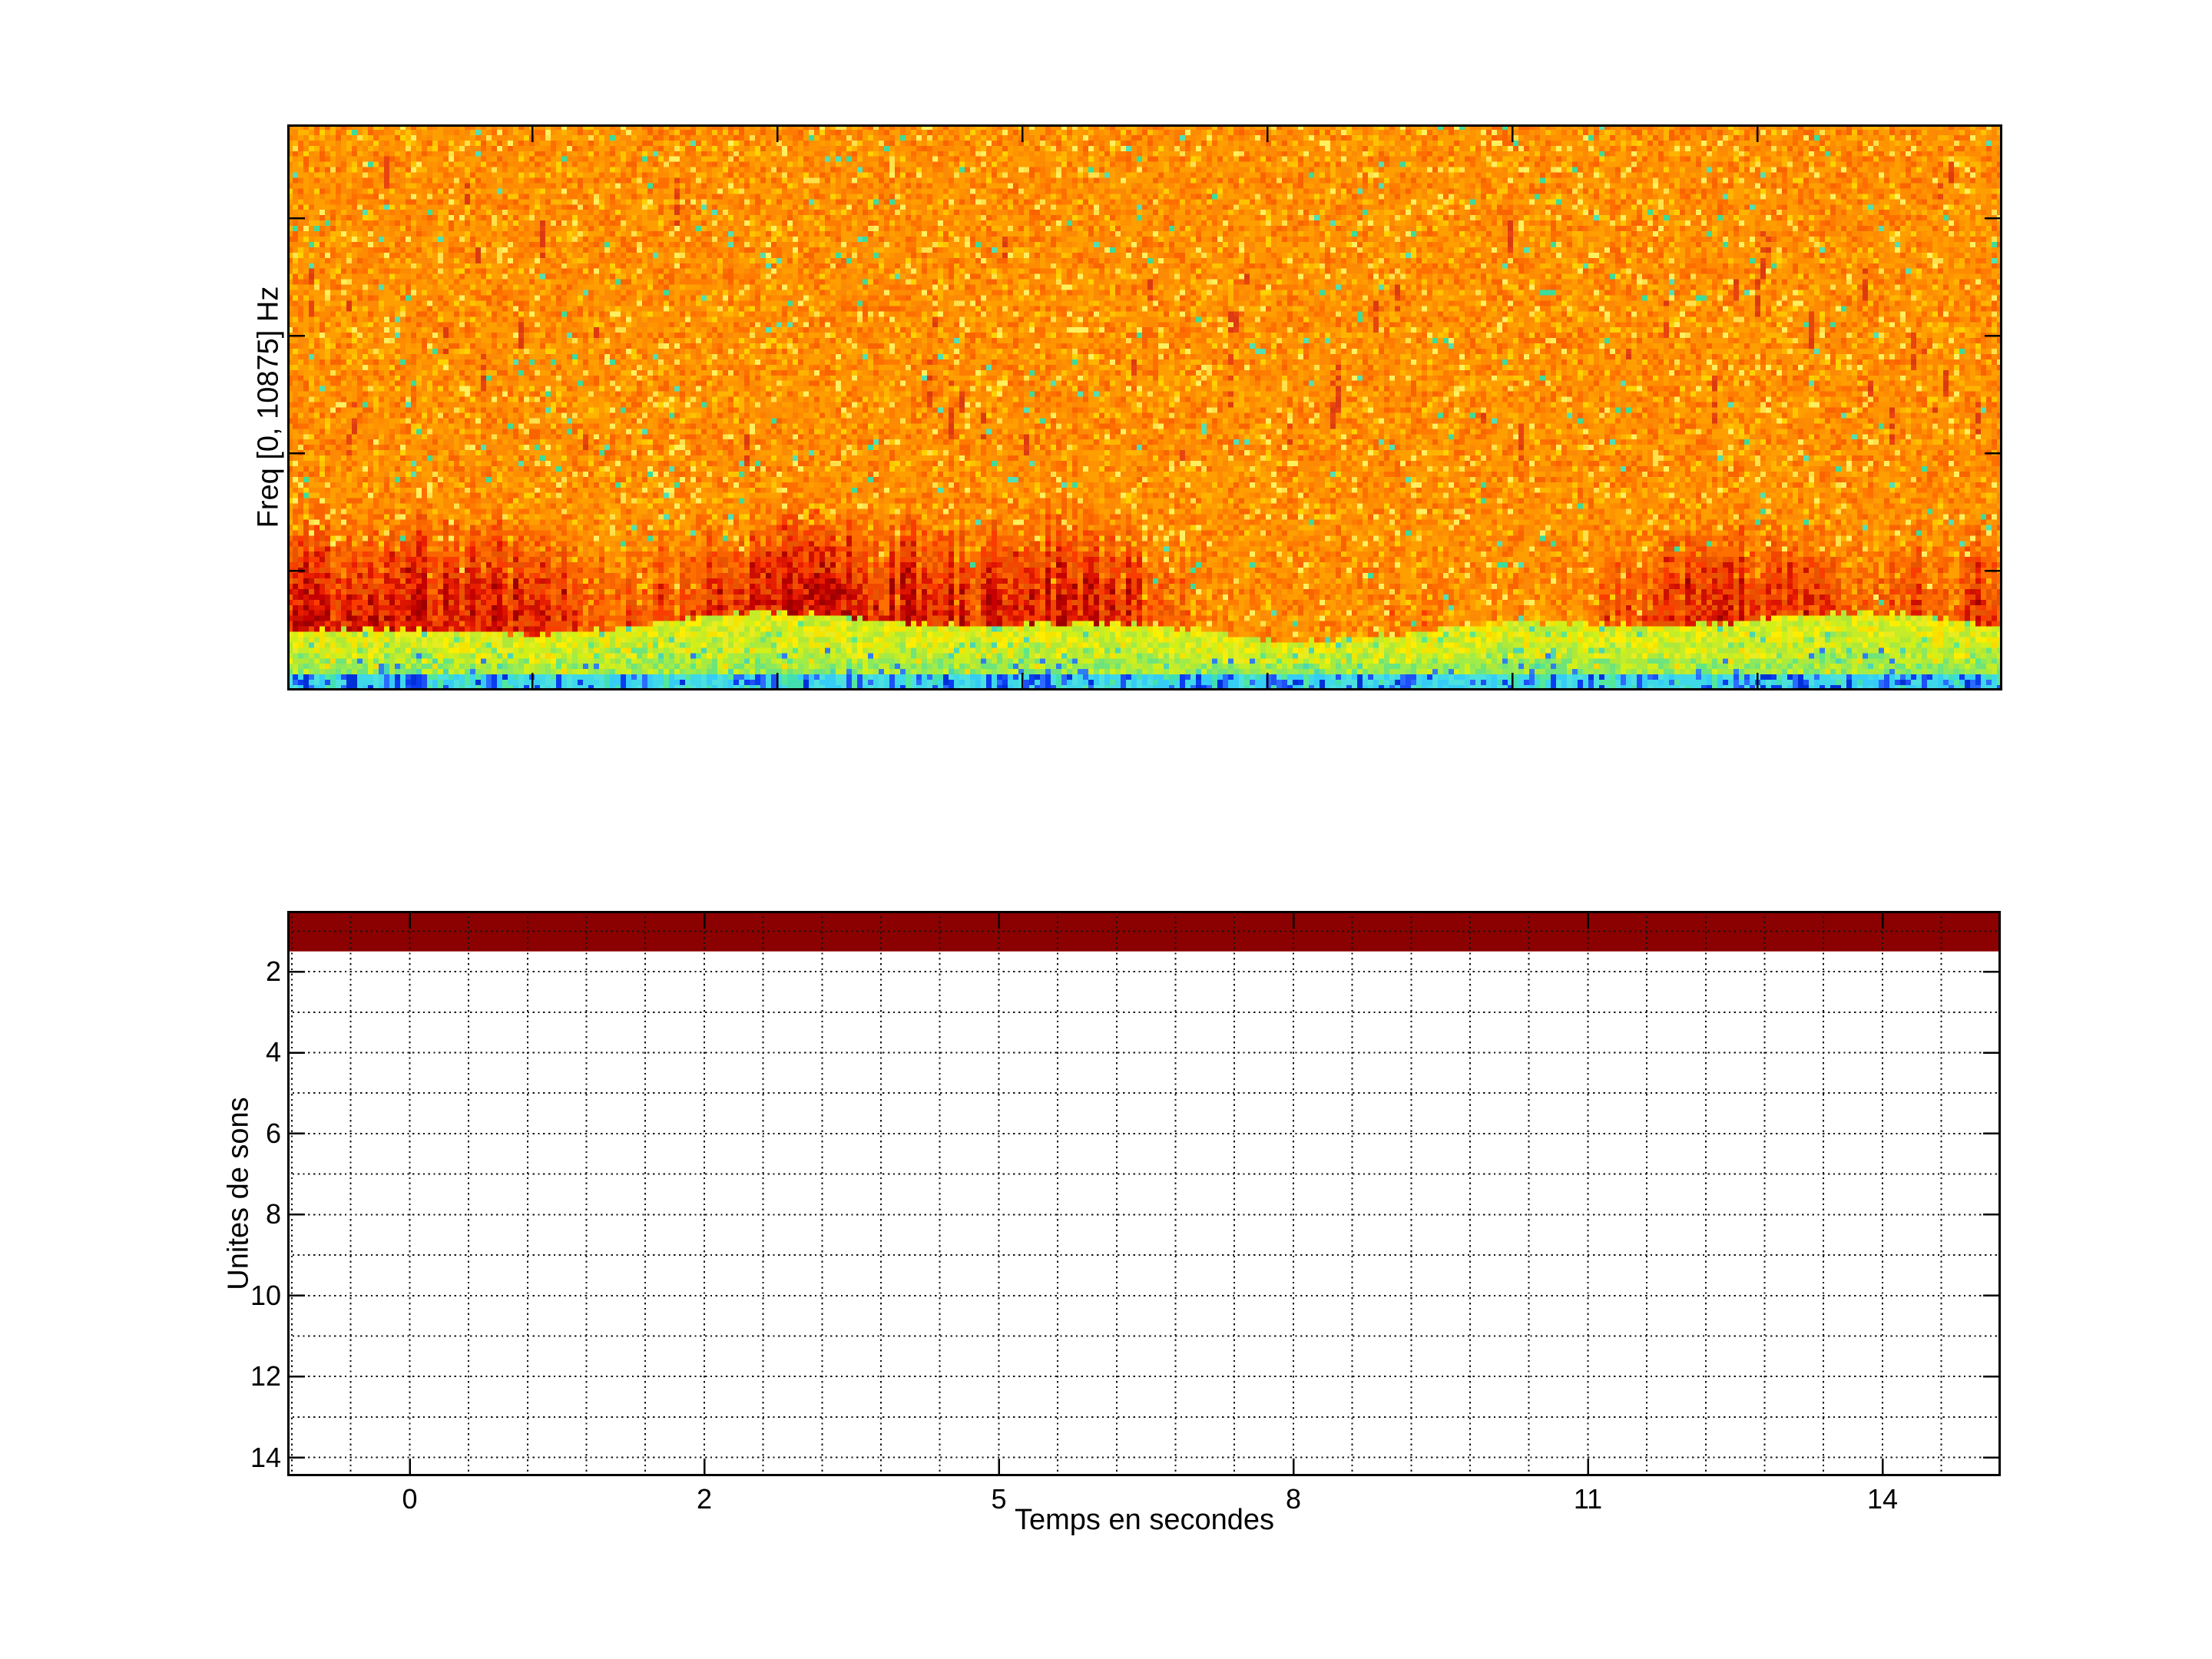 The height and width of the screenshot is (1659, 2212). What do you see at coordinates (1144, 1520) in the screenshot?
I see `x-axis-label: Temps en secondes` at bounding box center [1144, 1520].